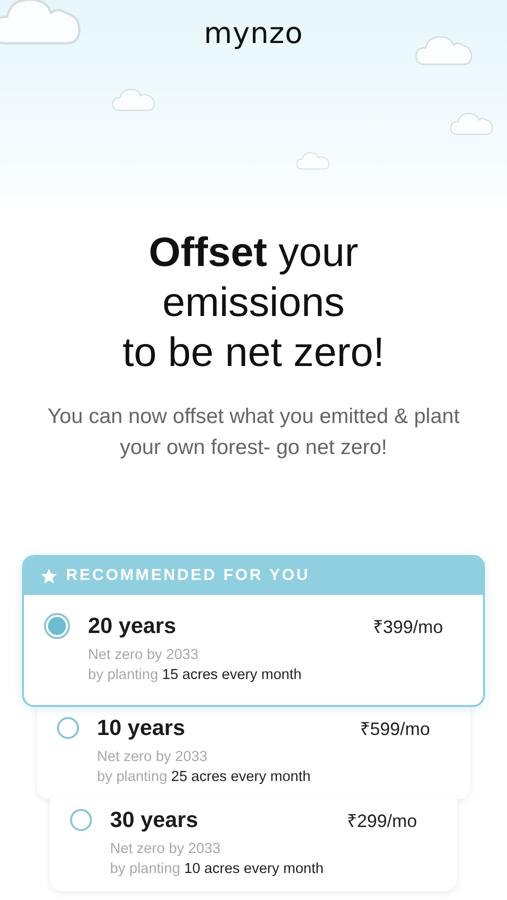  Describe the element at coordinates (132, 626) in the screenshot. I see `plan-duration: 20 years` at that location.